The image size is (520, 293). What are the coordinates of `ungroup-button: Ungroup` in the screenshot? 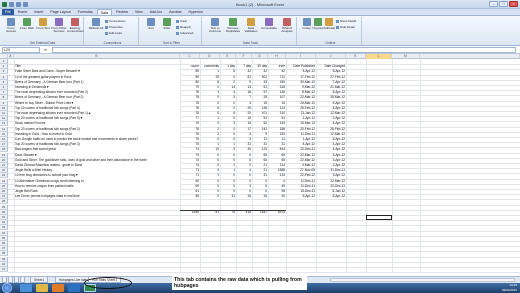 It's located at (318, 24).